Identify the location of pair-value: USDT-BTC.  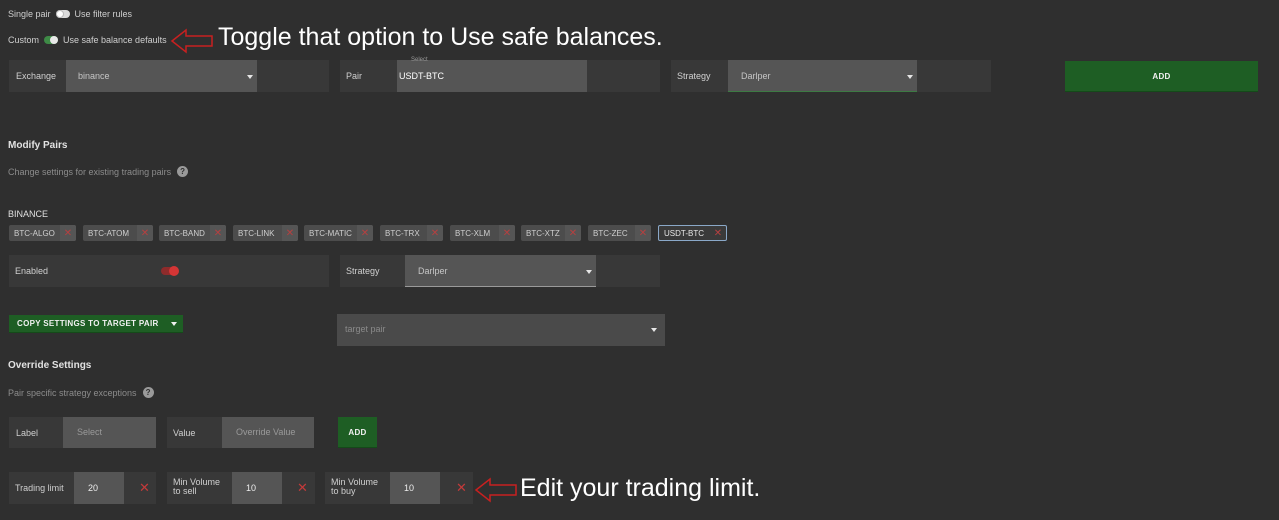
(421, 76).